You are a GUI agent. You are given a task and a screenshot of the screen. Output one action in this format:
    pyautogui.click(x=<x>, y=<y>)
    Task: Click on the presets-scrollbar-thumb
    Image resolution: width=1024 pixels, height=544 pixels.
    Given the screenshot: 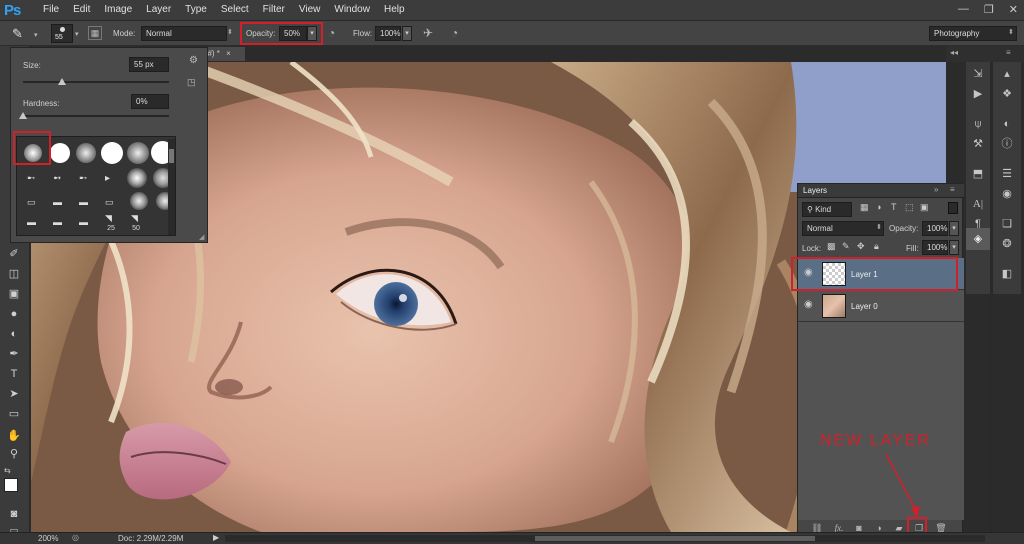 What is the action you would take?
    pyautogui.click(x=171, y=156)
    